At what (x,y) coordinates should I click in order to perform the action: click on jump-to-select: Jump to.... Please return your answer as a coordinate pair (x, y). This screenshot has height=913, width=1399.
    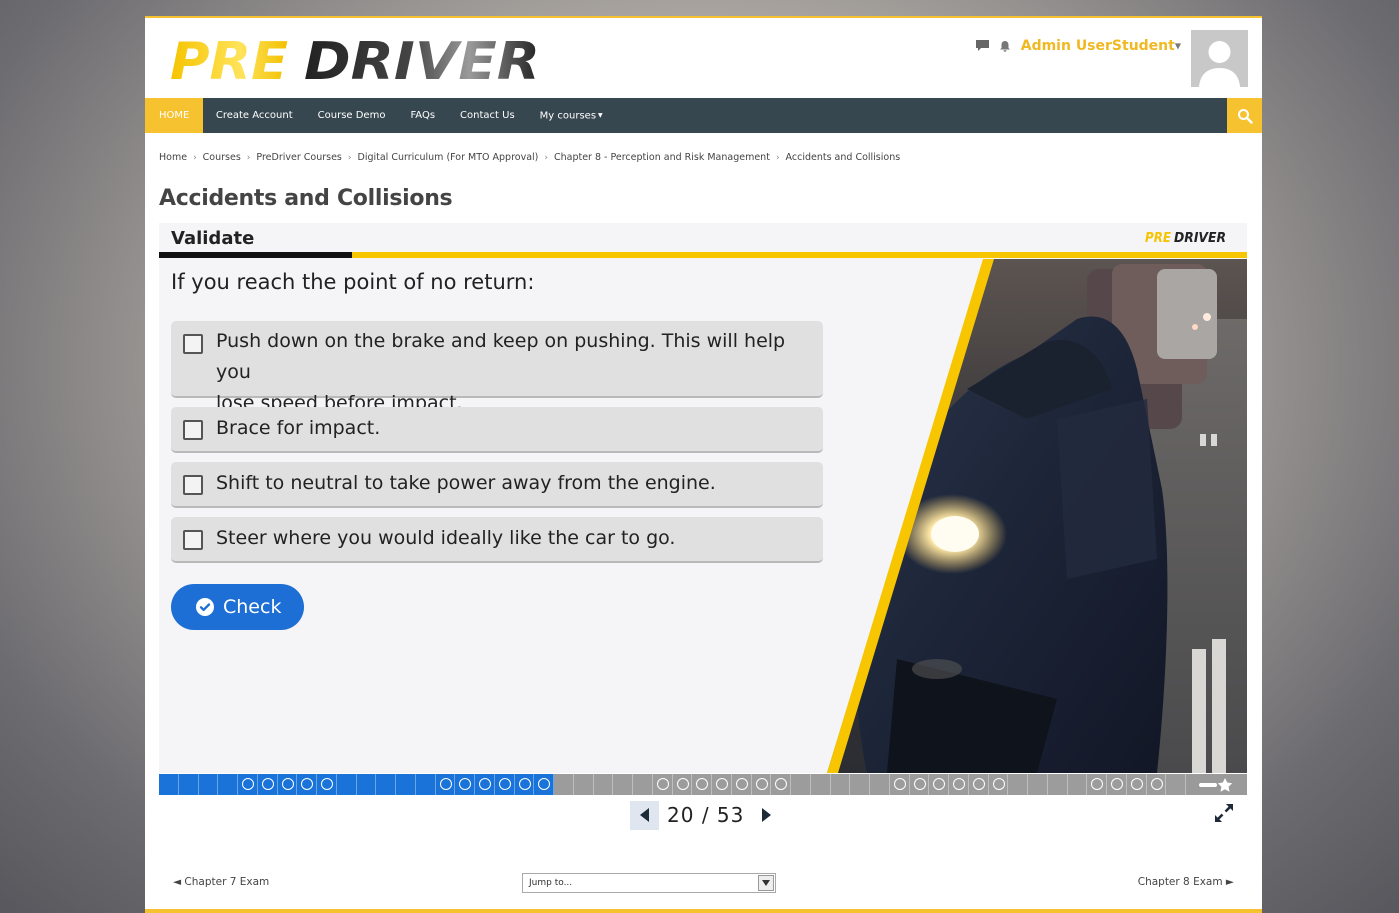
    Looking at the image, I should click on (649, 883).